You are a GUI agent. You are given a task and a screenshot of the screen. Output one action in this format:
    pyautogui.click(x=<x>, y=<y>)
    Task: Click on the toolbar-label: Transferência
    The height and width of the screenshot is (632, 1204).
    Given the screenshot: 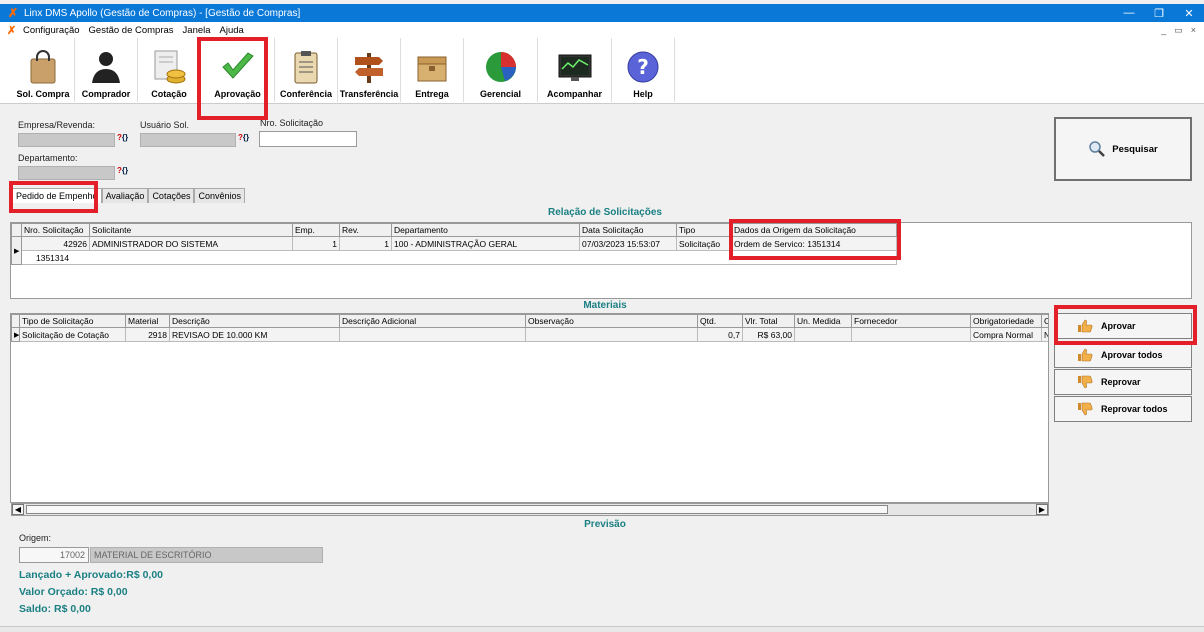 What is the action you would take?
    pyautogui.click(x=369, y=94)
    